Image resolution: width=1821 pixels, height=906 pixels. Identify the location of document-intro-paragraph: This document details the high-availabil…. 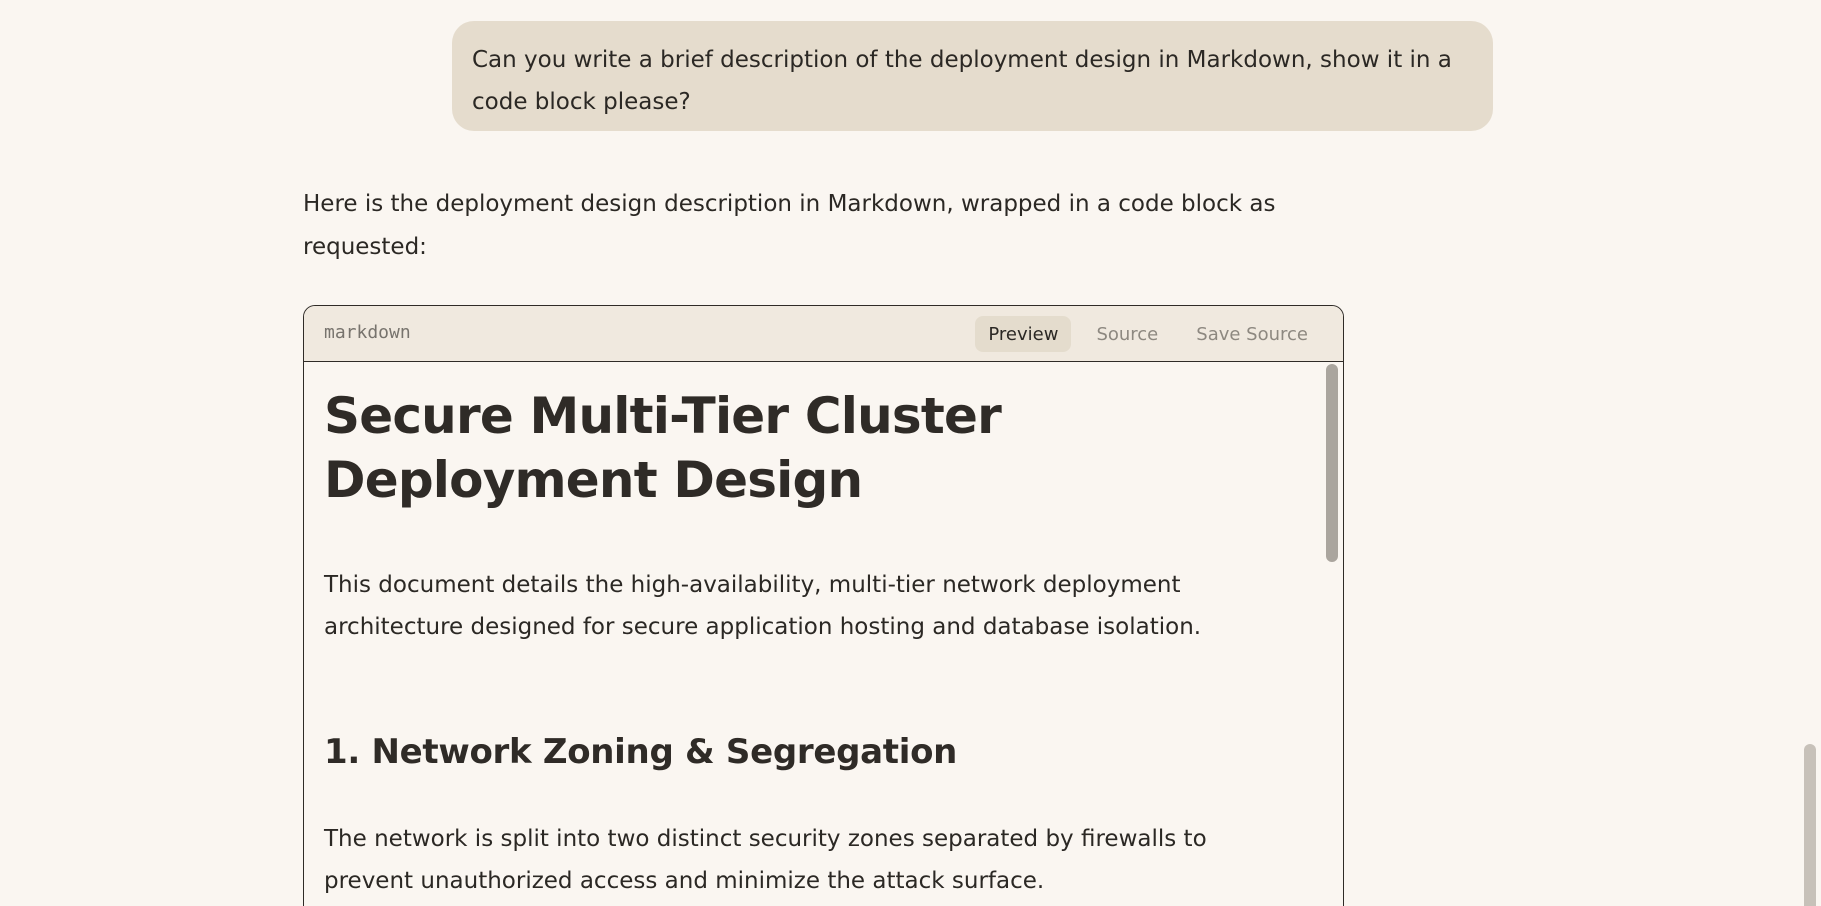
(763, 606).